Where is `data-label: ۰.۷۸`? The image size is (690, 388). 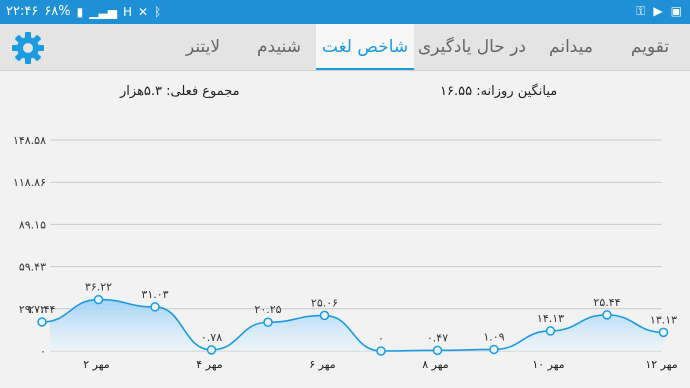
data-label: ۰.۷۸ is located at coordinates (211, 337).